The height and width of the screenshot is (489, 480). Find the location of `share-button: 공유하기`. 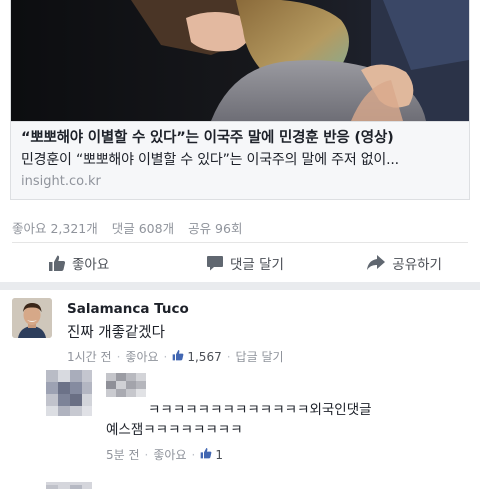

share-button: 공유하기 is located at coordinates (395, 263).